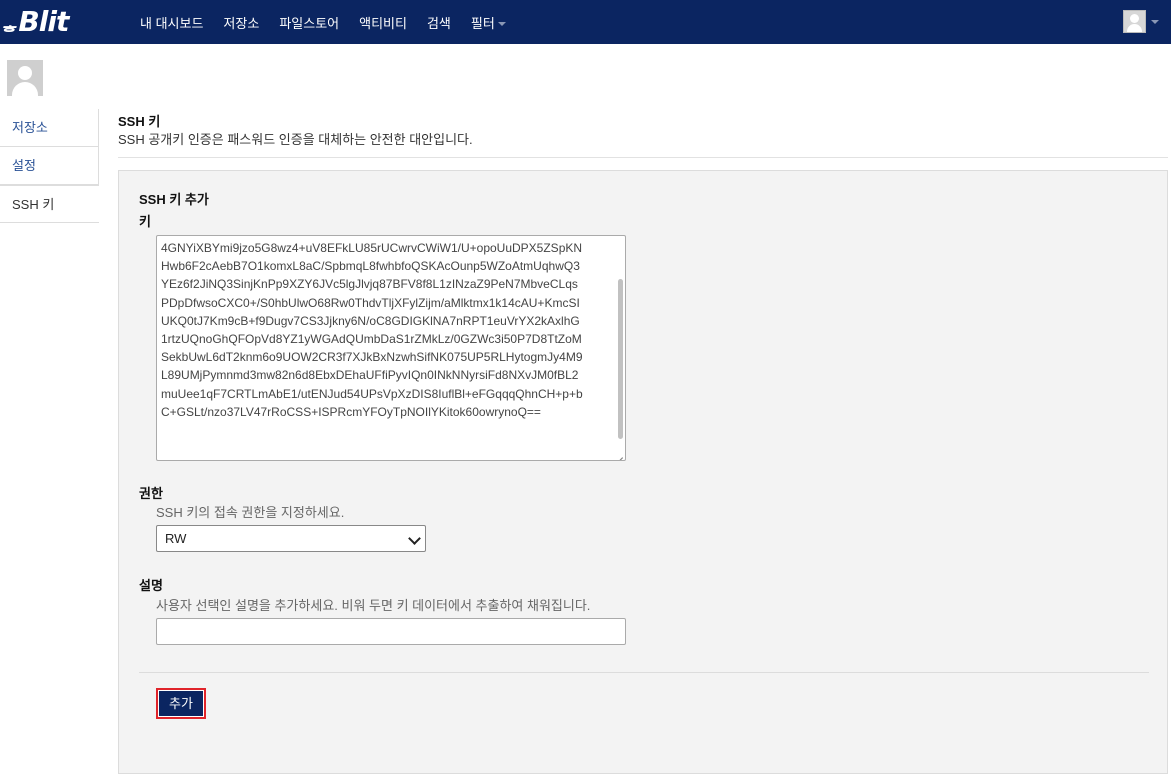  Describe the element at coordinates (1134, 21) in the screenshot. I see `user-avatar-icon` at that location.